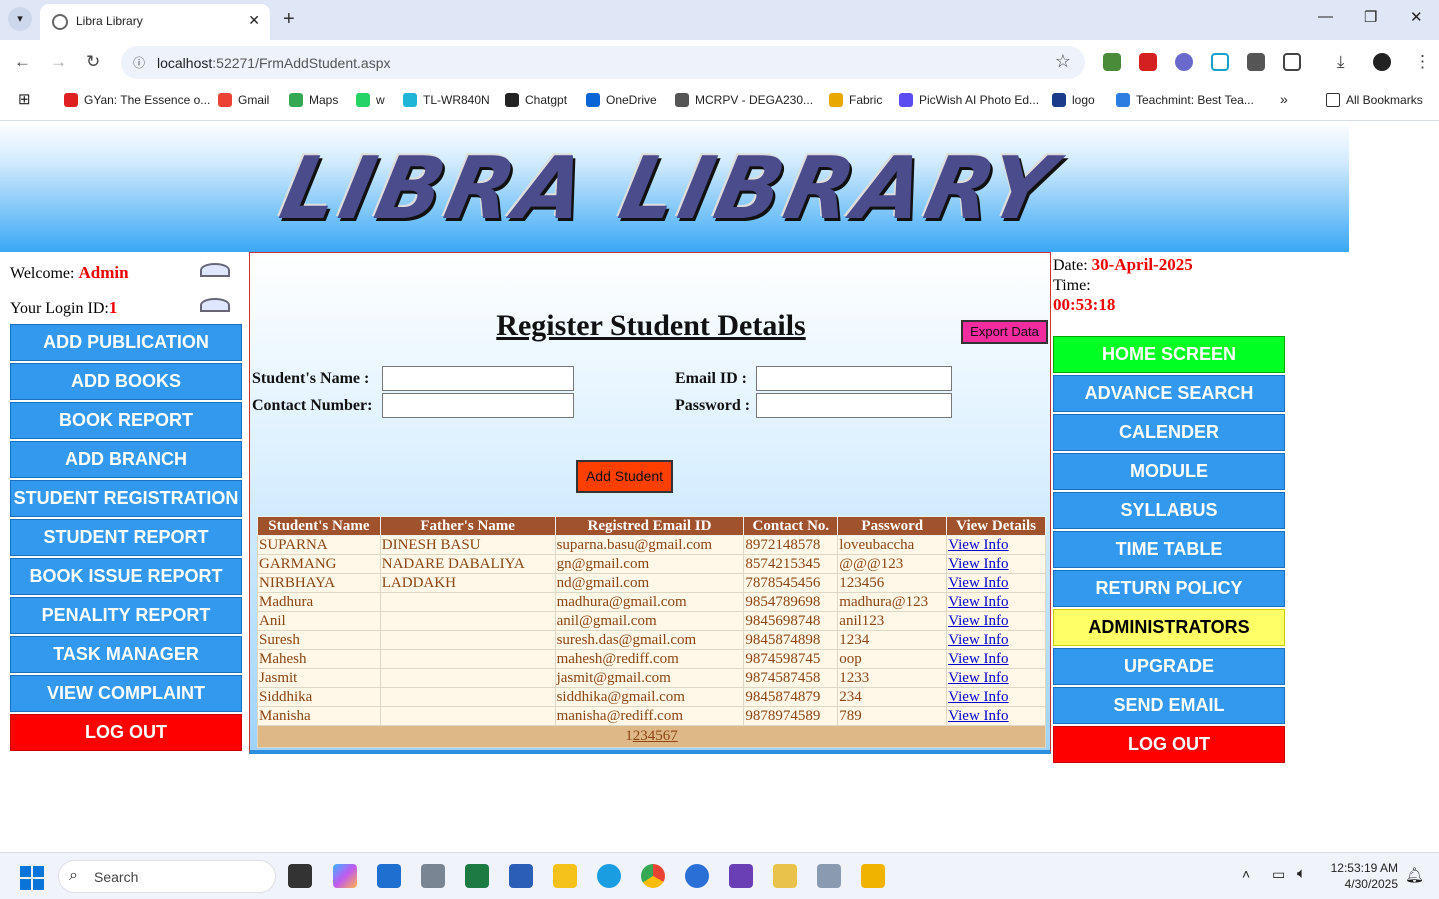 The width and height of the screenshot is (1439, 899). Describe the element at coordinates (1169, 471) in the screenshot. I see `module-button: MODULE` at that location.